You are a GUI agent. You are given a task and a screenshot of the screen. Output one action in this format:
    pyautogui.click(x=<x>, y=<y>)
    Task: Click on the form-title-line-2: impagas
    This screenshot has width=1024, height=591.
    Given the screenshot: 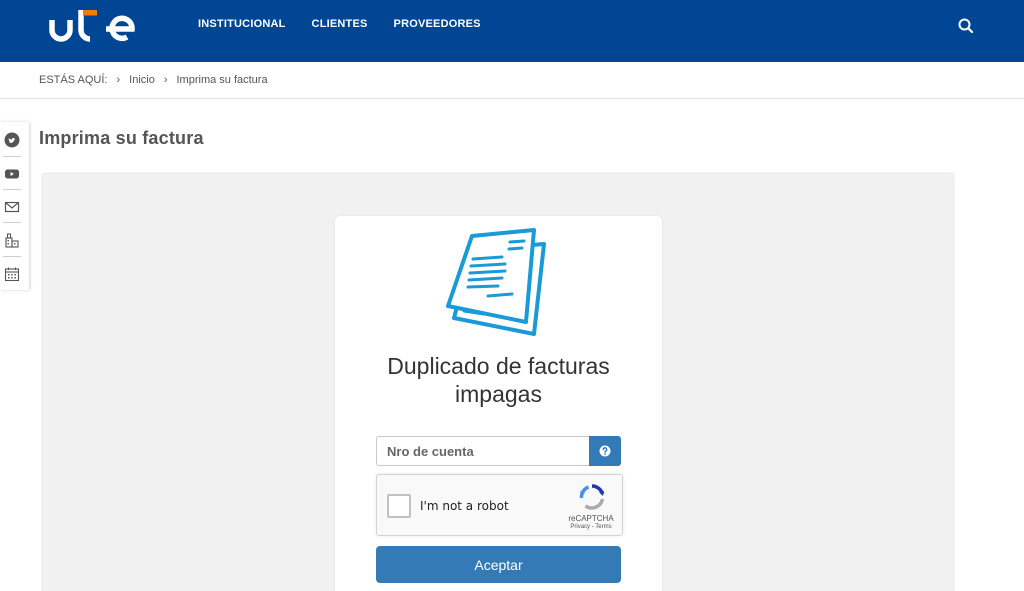 What is the action you would take?
    pyautogui.click(x=498, y=394)
    